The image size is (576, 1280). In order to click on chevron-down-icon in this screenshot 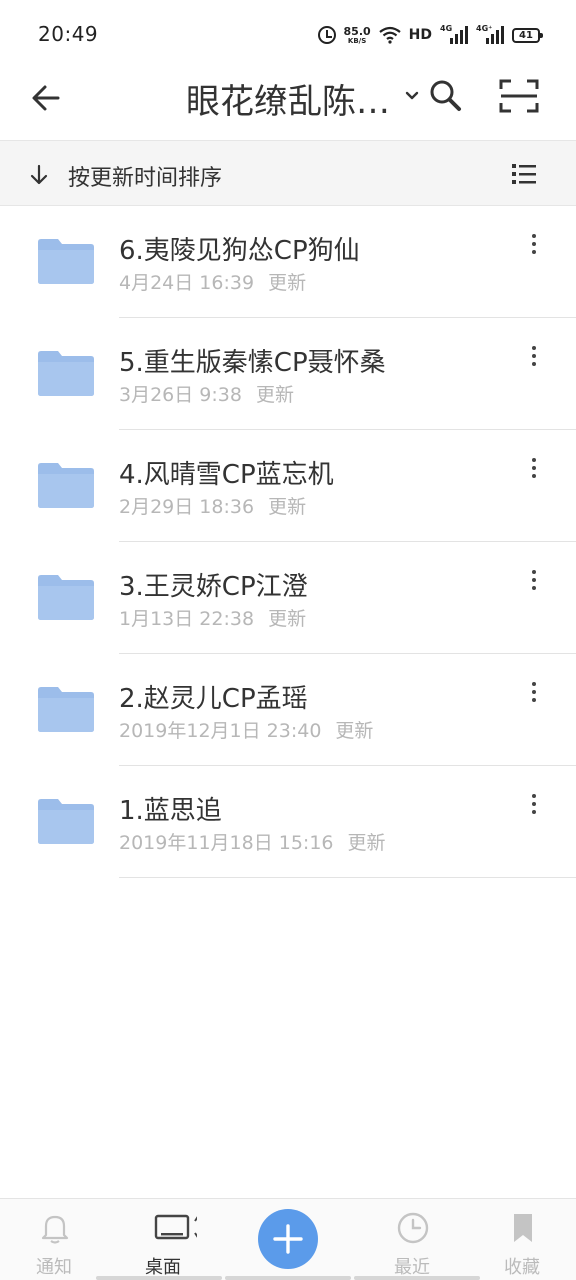, I will do `click(412, 96)`.